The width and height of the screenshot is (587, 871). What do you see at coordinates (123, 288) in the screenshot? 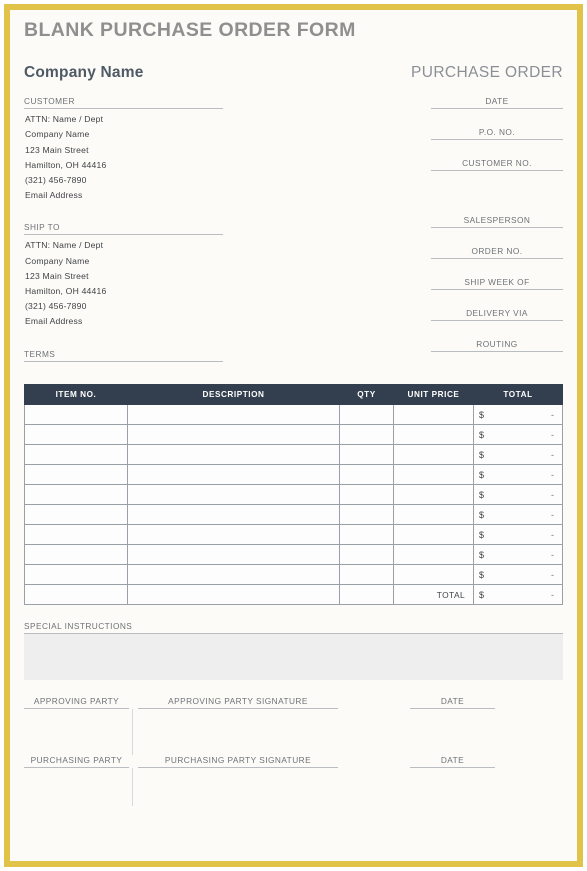
I see `ship-to-line-city: Hamilton, OH 44416` at bounding box center [123, 288].